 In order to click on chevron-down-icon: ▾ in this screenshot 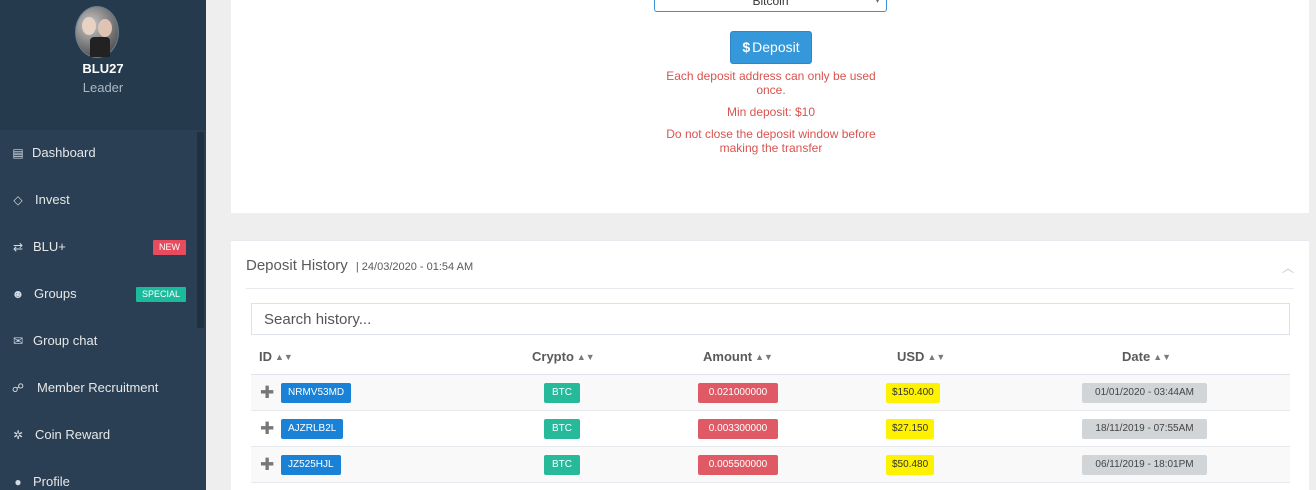, I will do `click(877, 3)`.